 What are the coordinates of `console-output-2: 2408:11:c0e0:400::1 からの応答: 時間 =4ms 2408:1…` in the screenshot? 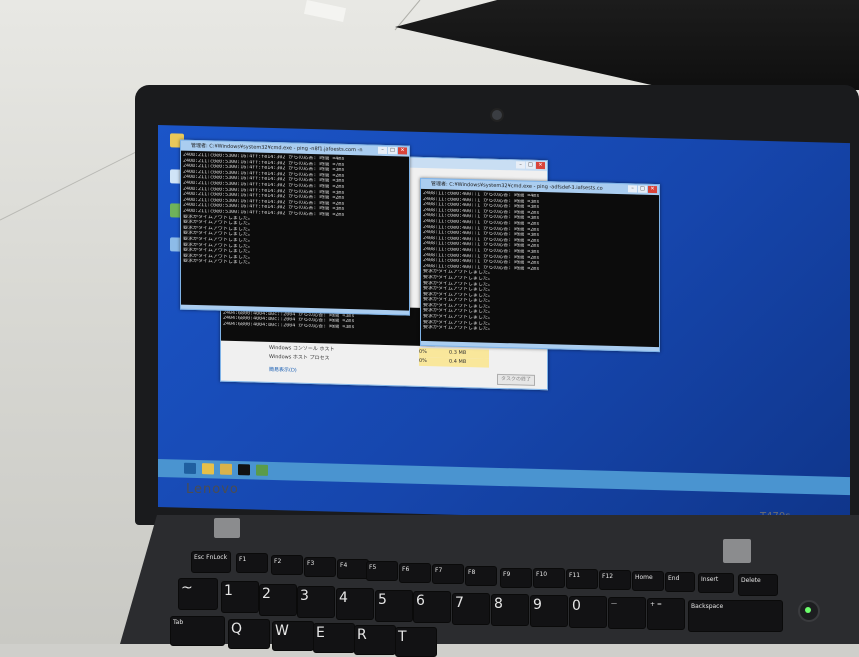 It's located at (540, 268).